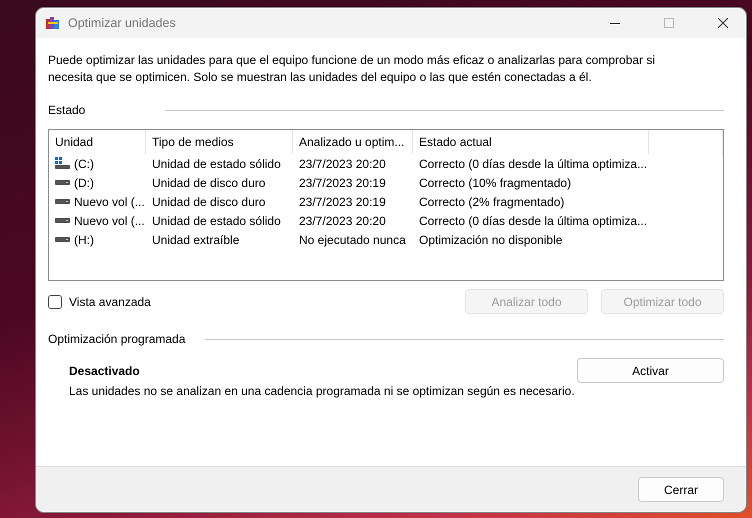 Image resolution: width=752 pixels, height=518 pixels. Describe the element at coordinates (195, 240) in the screenshot. I see `table-cell-text: Unidad extraíble` at that location.